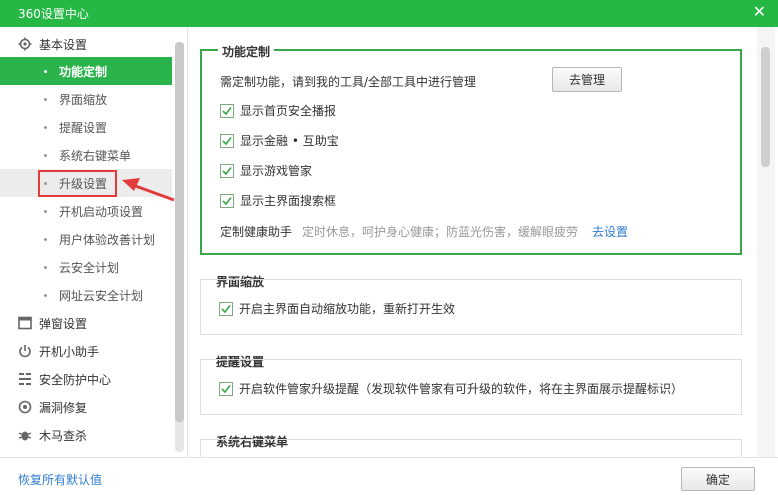  What do you see at coordinates (288, 201) in the screenshot?
I see `option-label: 显示主界面搜索框` at bounding box center [288, 201].